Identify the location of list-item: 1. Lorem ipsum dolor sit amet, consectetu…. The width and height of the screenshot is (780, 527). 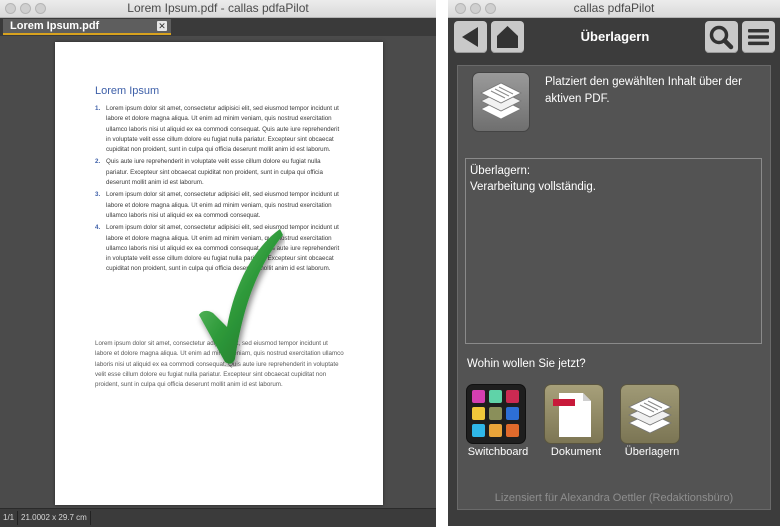
(219, 129).